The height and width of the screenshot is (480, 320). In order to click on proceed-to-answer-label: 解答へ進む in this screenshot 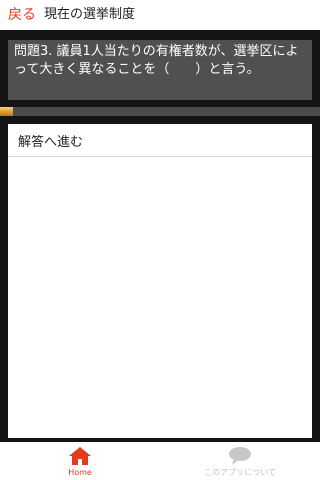, I will do `click(51, 142)`.